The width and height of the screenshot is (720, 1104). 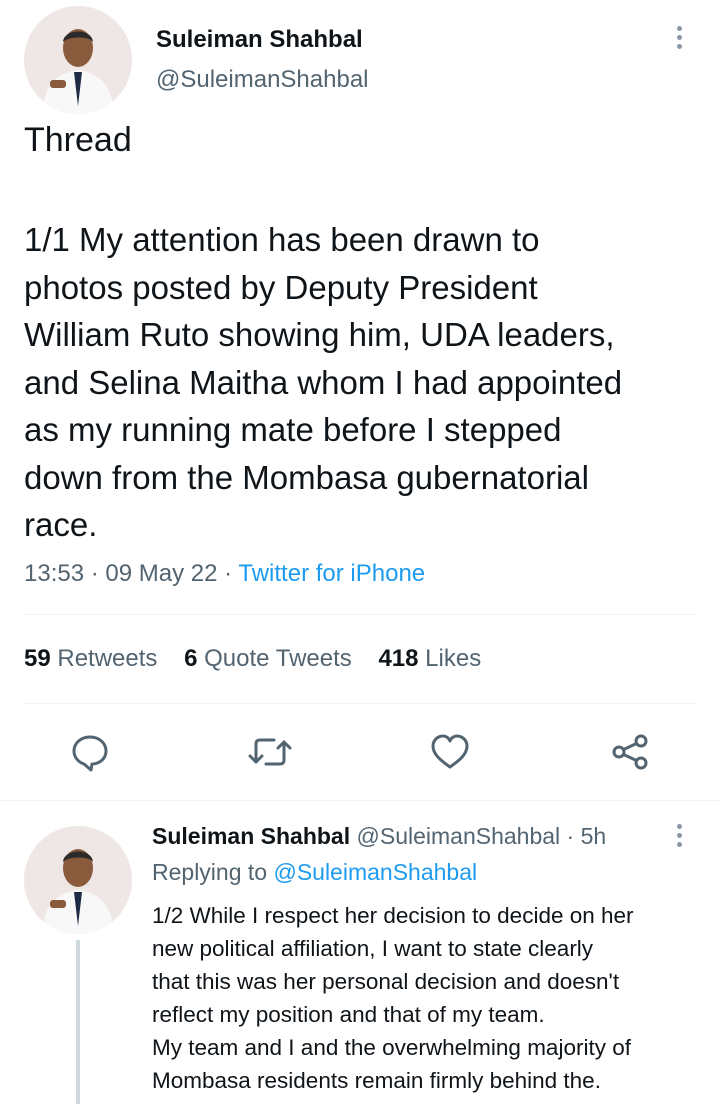 What do you see at coordinates (54, 573) in the screenshot?
I see `tweet-time: 13:53` at bounding box center [54, 573].